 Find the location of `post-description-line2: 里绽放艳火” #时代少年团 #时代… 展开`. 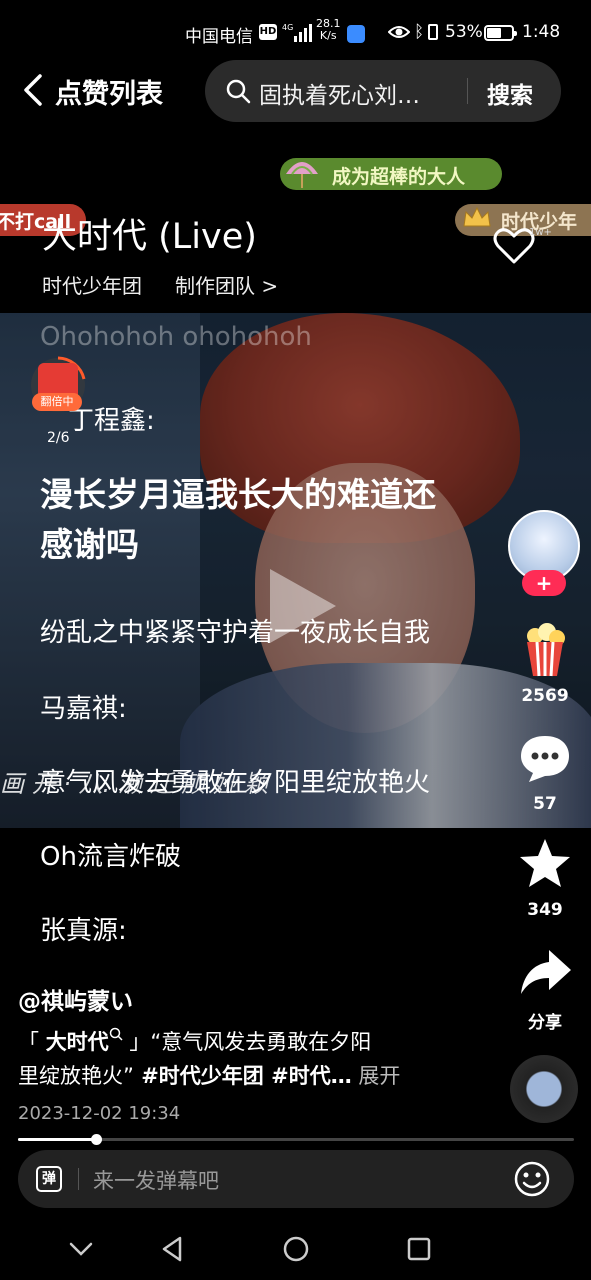

post-description-line2: 里绽放艳火” #时代少年团 #时代… 展开 is located at coordinates (209, 1076).